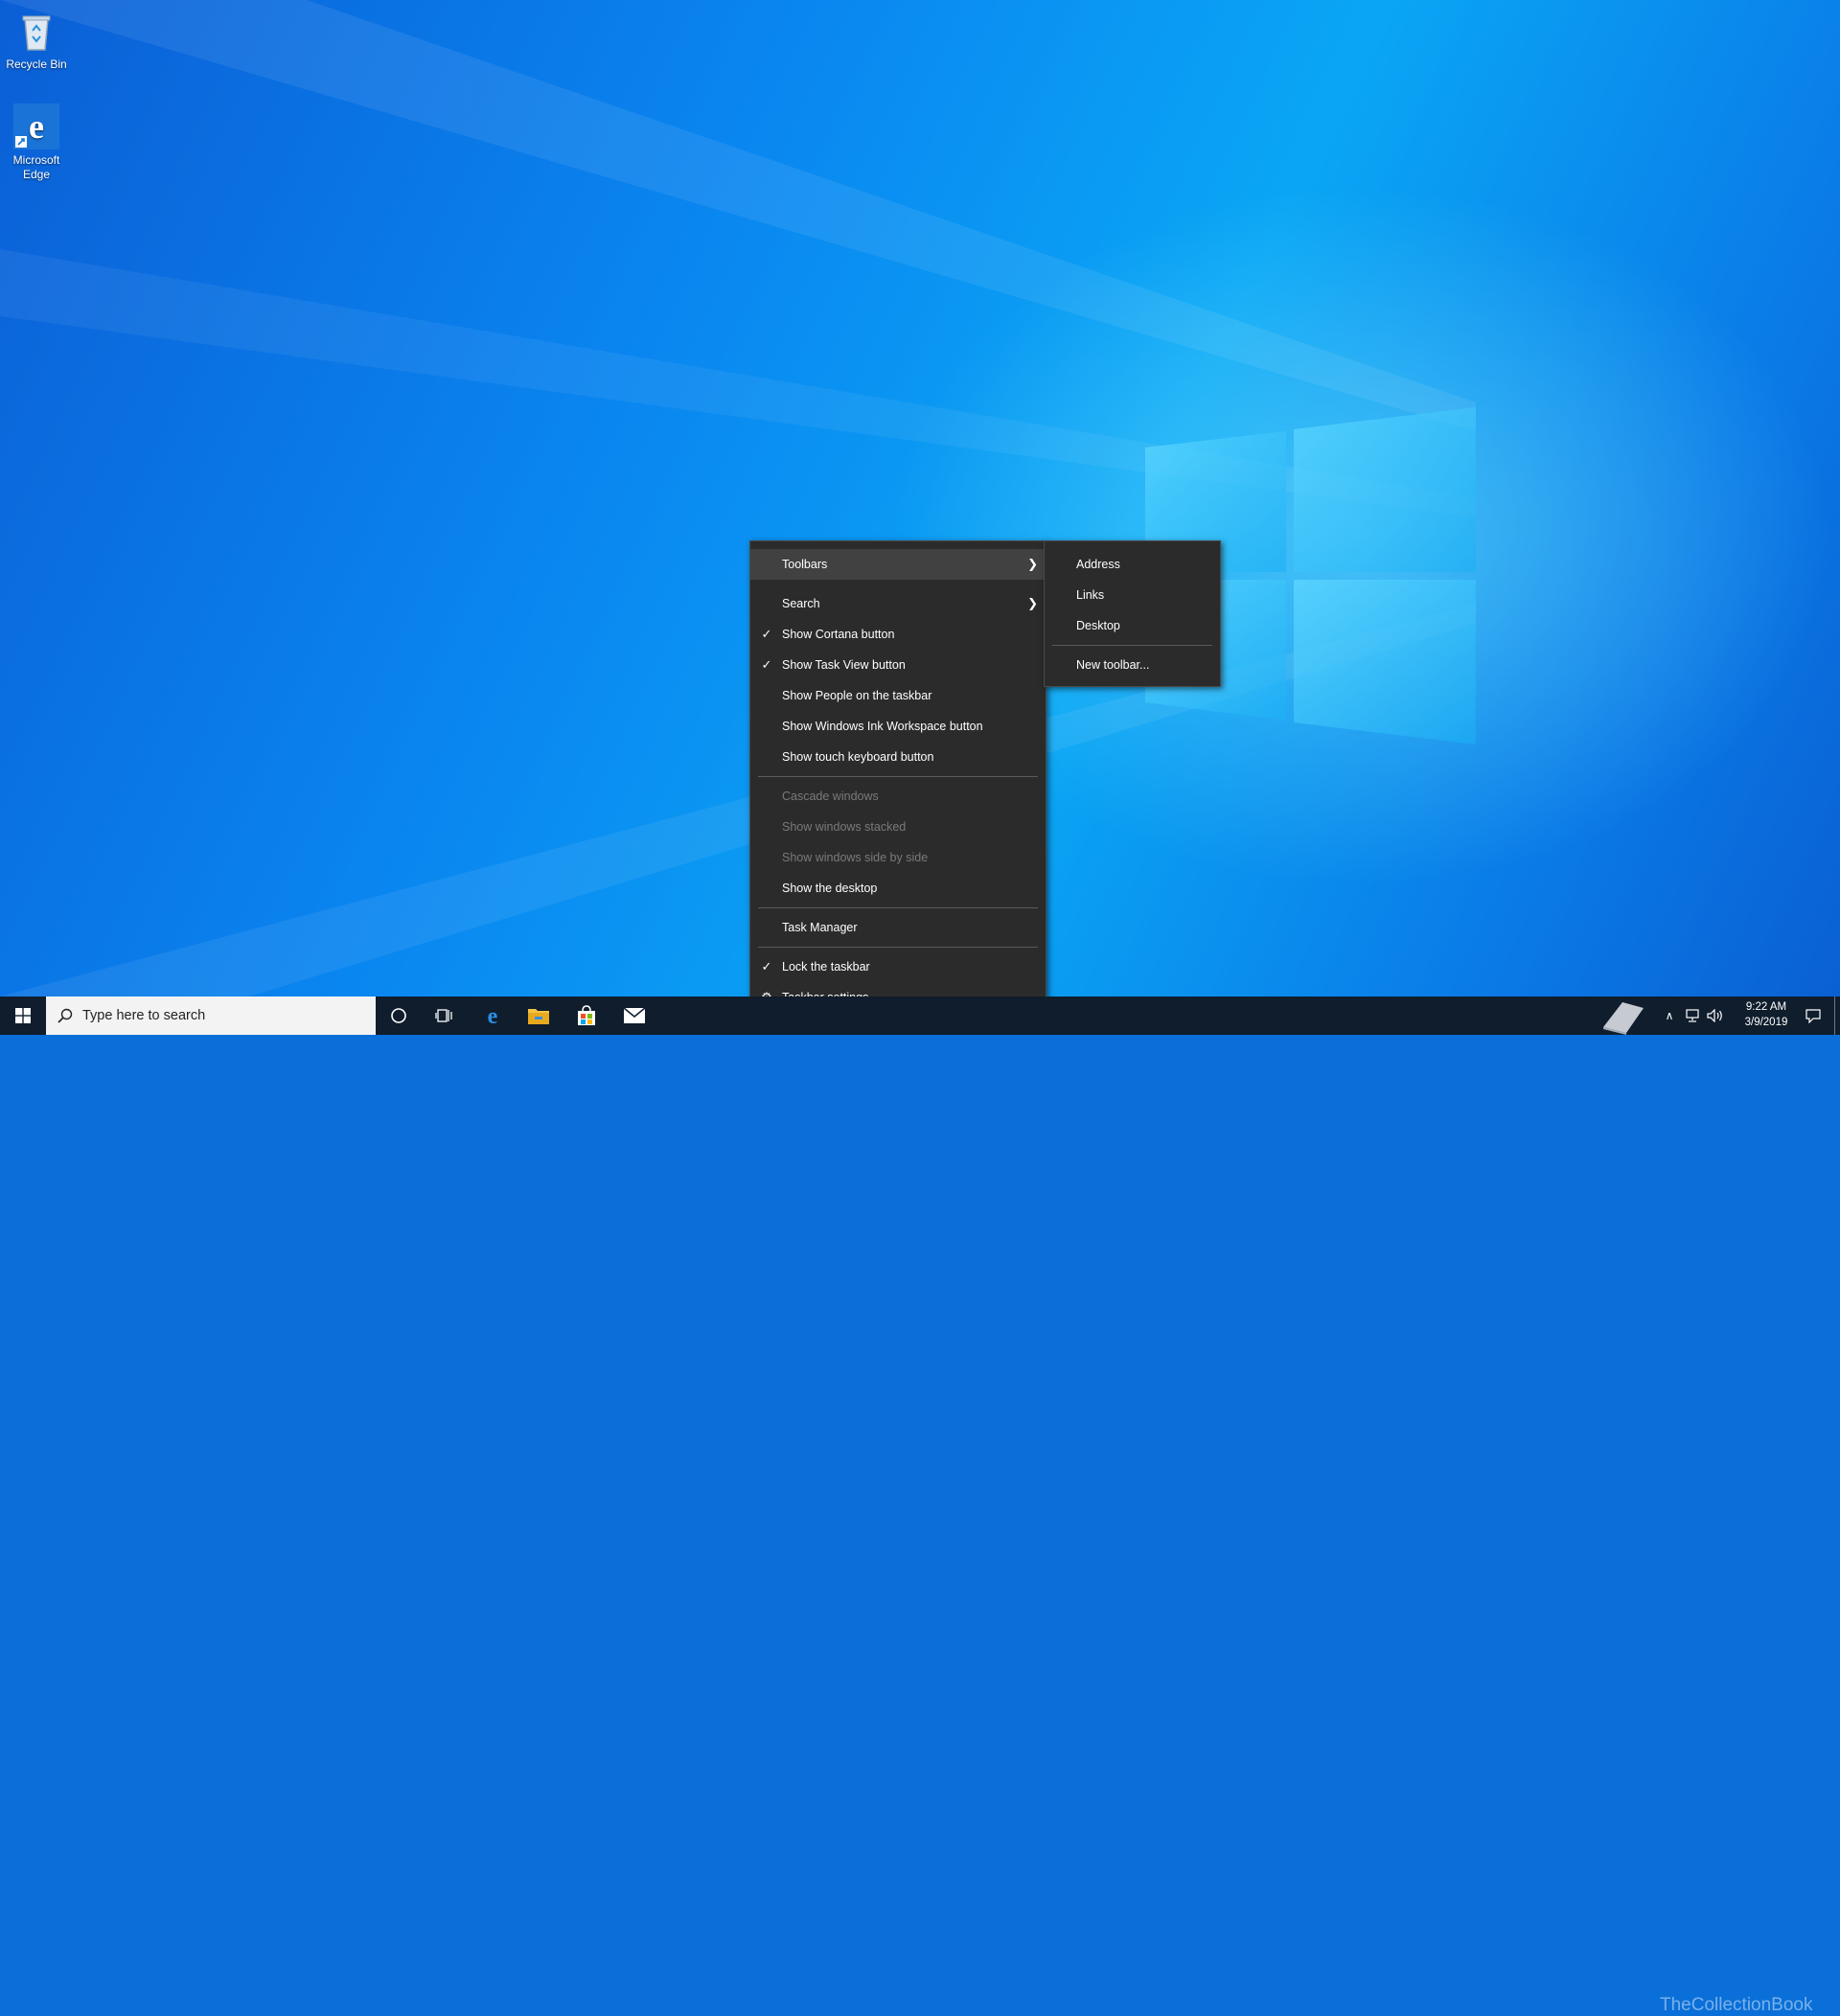 The height and width of the screenshot is (2016, 1840). Describe the element at coordinates (65, 1015) in the screenshot. I see `search-icon` at that location.